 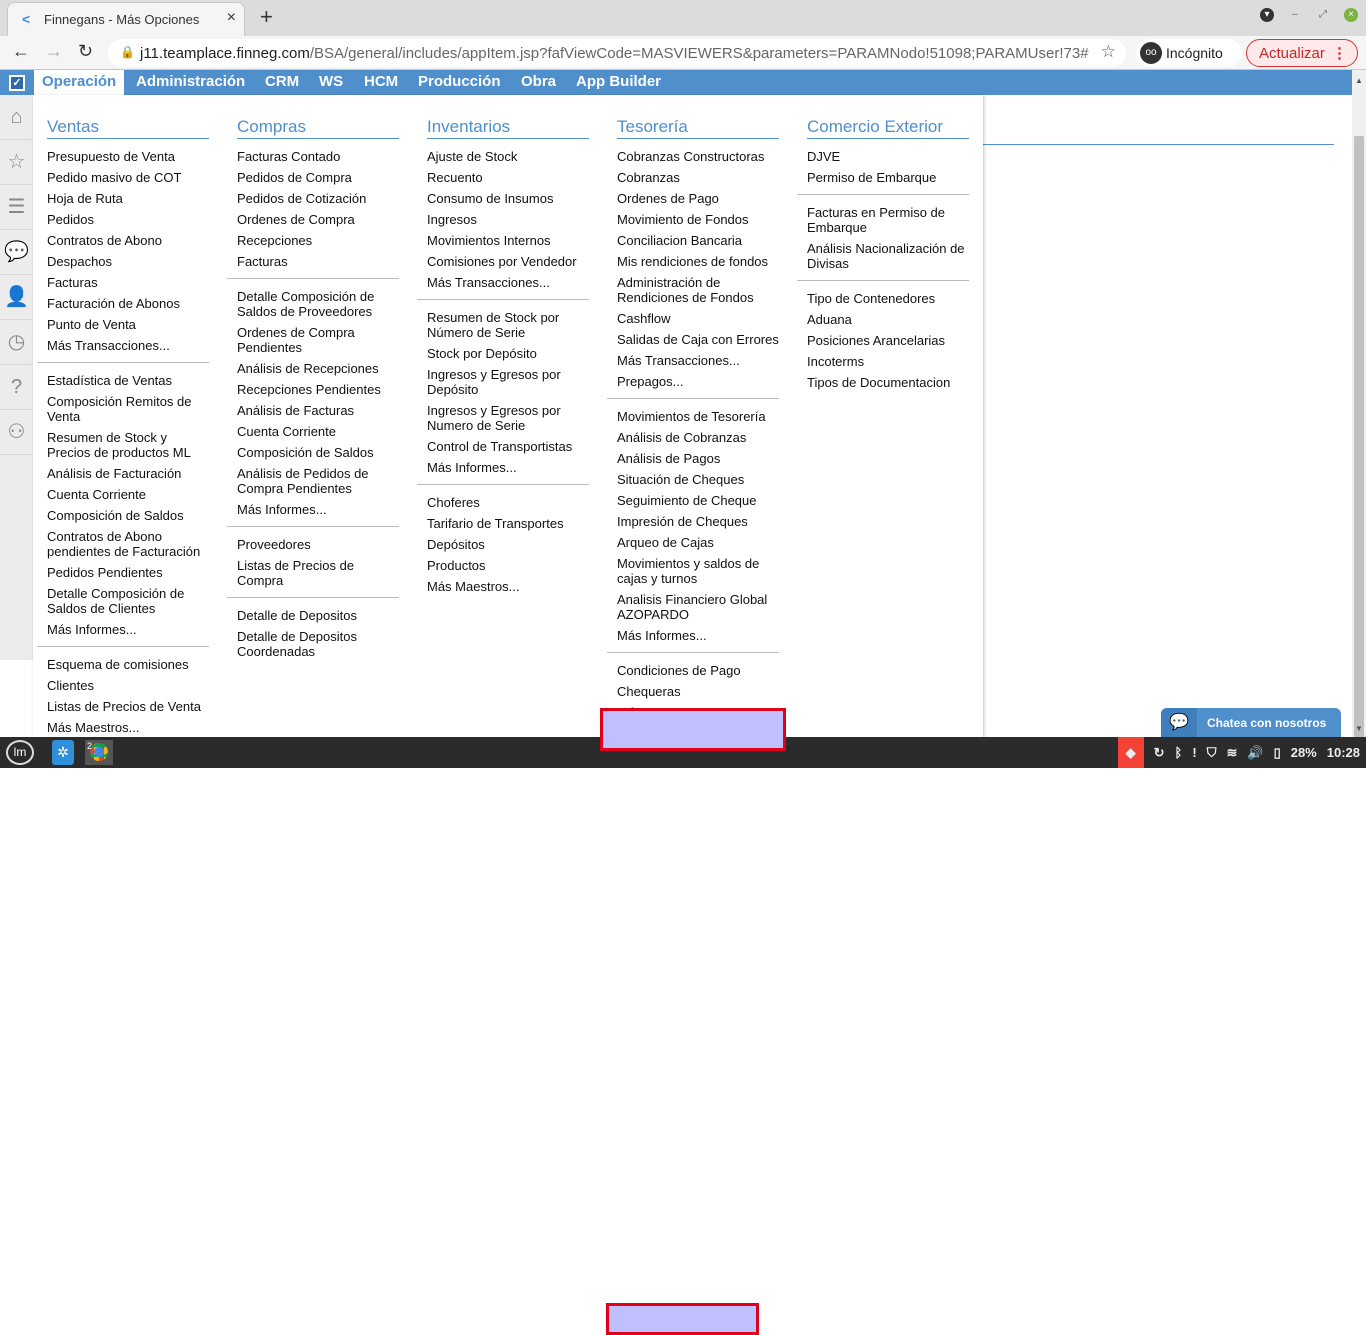 What do you see at coordinates (128, 664) in the screenshot?
I see `menu-item: Esquema de comisiones` at bounding box center [128, 664].